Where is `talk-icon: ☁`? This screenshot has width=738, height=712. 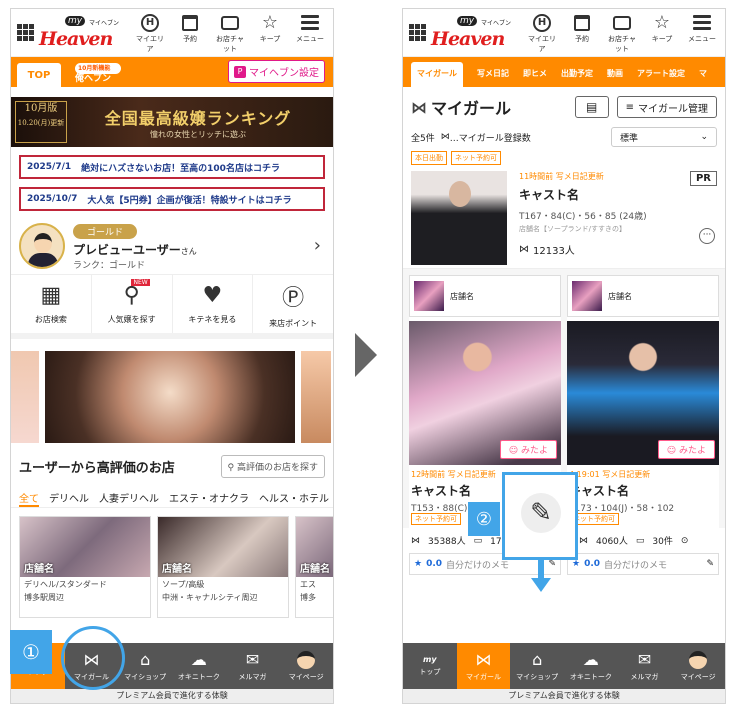
talk-icon: ☁ is located at coordinates (198, 659).